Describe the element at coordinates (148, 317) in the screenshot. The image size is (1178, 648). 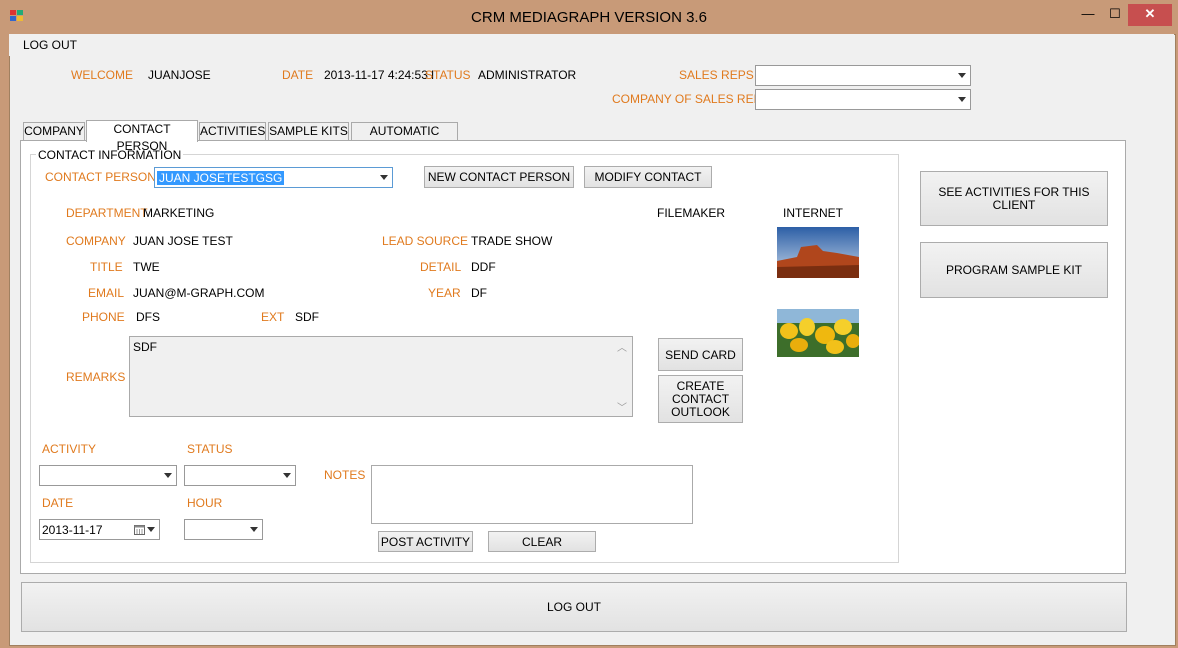
I see `phone-value: DFS` at that location.